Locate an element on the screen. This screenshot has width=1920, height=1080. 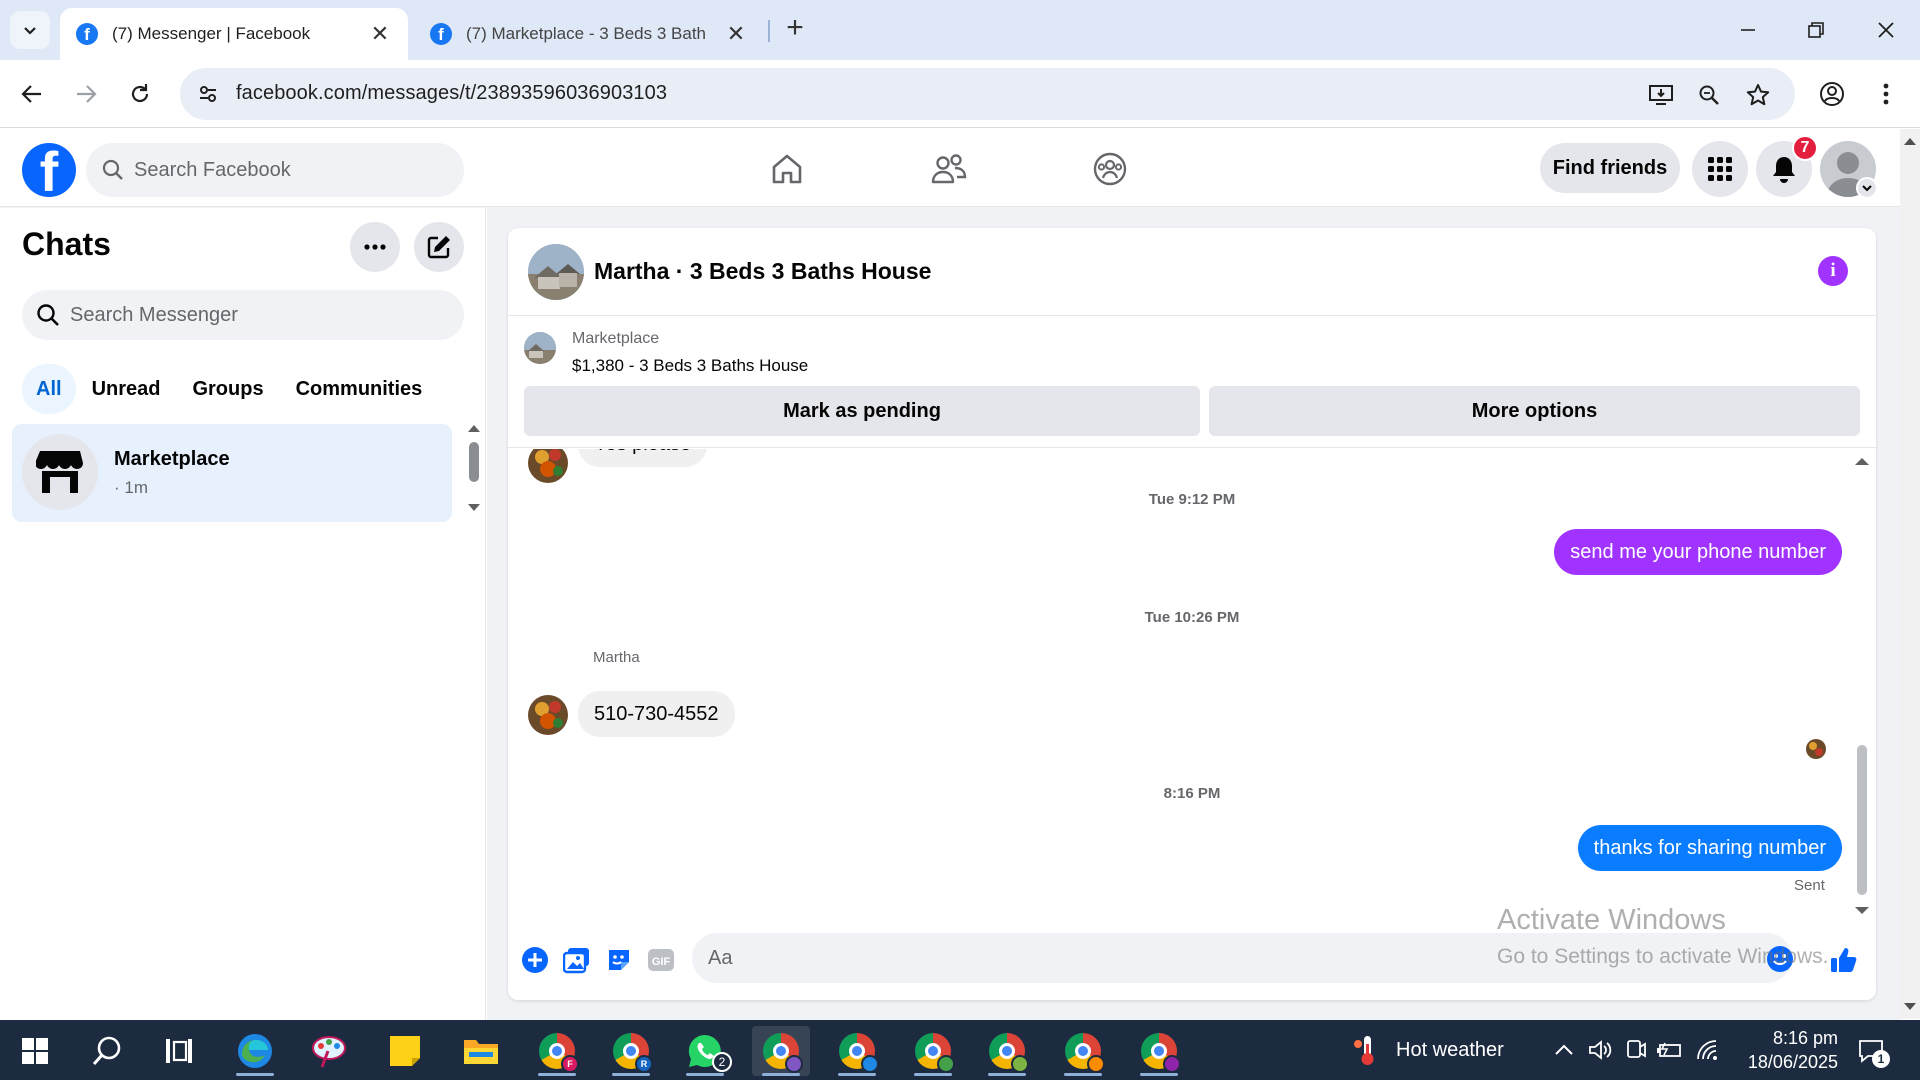
chrome-active-taskbar-icon is located at coordinates (781, 1051).